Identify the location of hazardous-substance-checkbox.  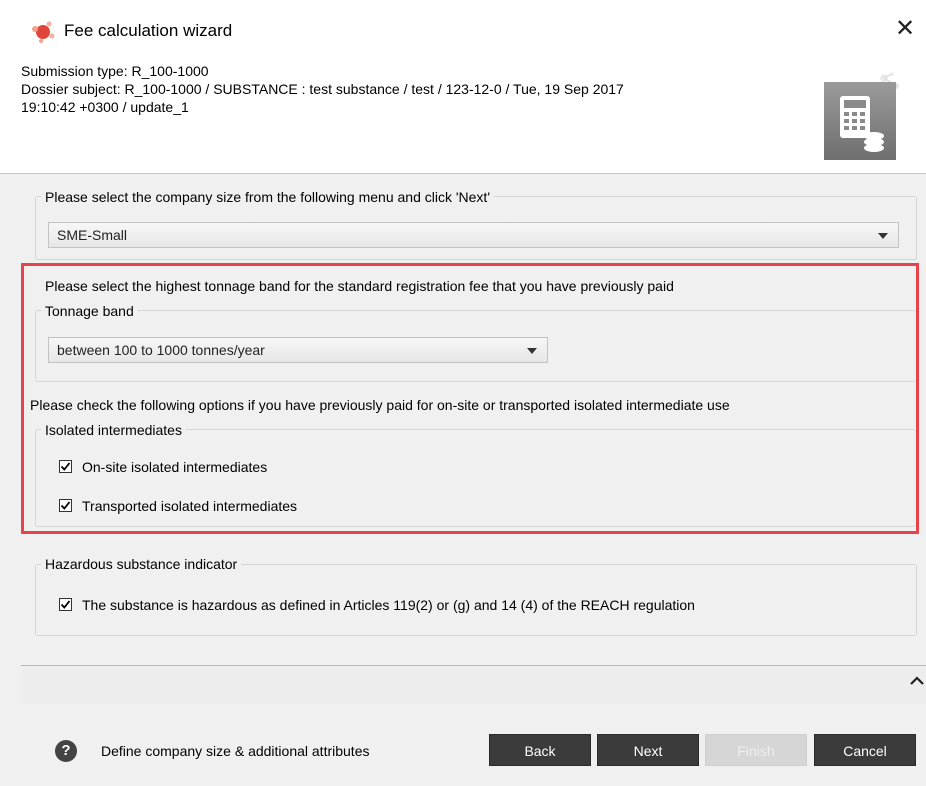
(65, 604).